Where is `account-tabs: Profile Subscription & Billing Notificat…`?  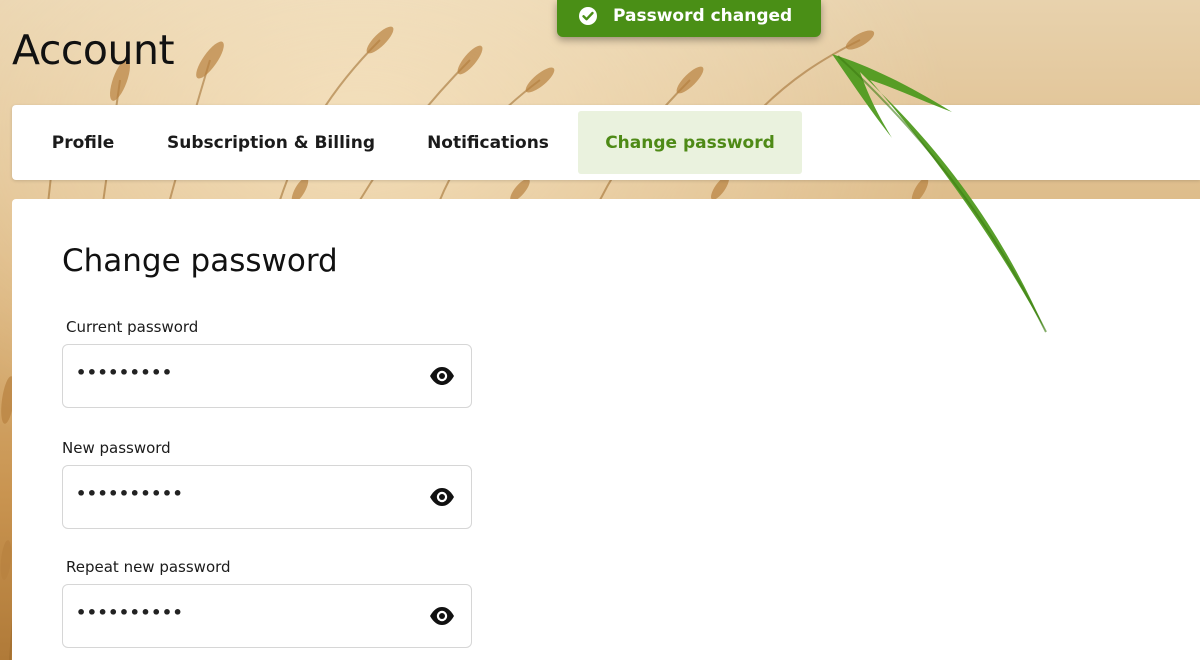 account-tabs: Profile Subscription & Billing Notificat… is located at coordinates (606, 142).